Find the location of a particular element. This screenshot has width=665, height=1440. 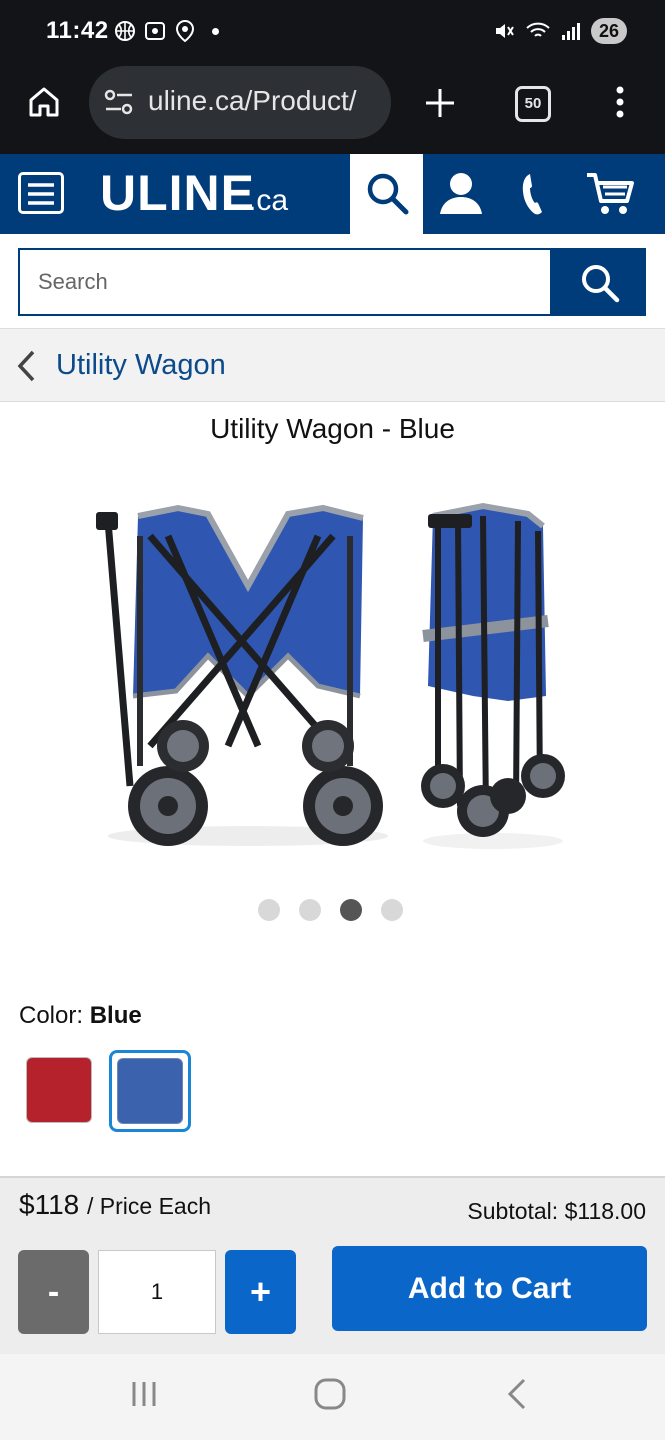

uline-logo-tld: .ca is located at coordinates (268, 200).